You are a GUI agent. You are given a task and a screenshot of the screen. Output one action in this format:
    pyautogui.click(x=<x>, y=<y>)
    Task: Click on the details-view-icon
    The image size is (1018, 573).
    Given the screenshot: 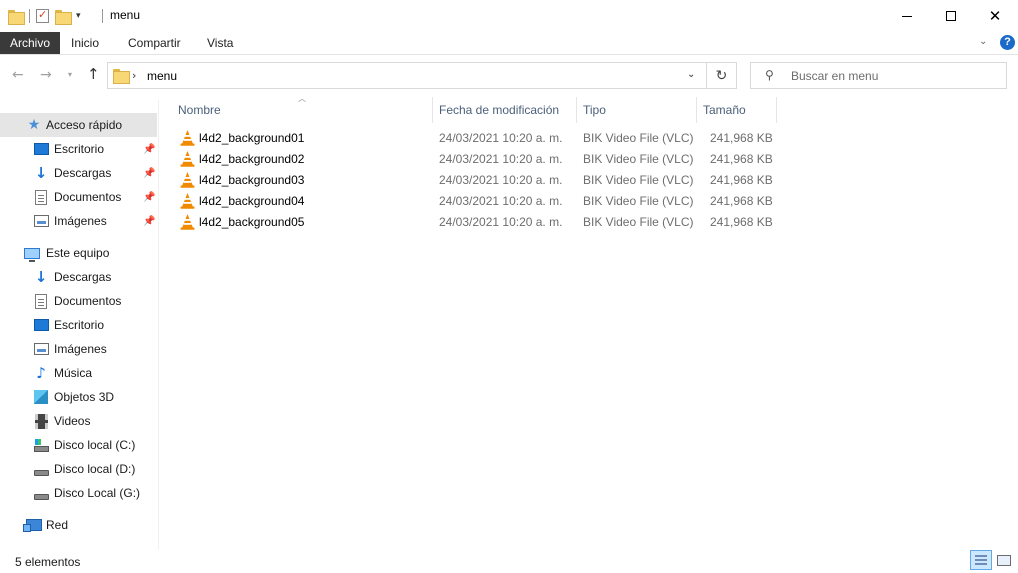 What is the action you would take?
    pyautogui.click(x=981, y=560)
    